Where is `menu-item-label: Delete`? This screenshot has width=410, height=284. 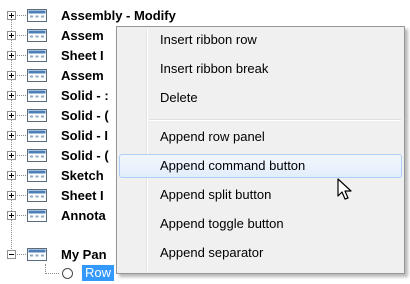 menu-item-label: Delete is located at coordinates (179, 97).